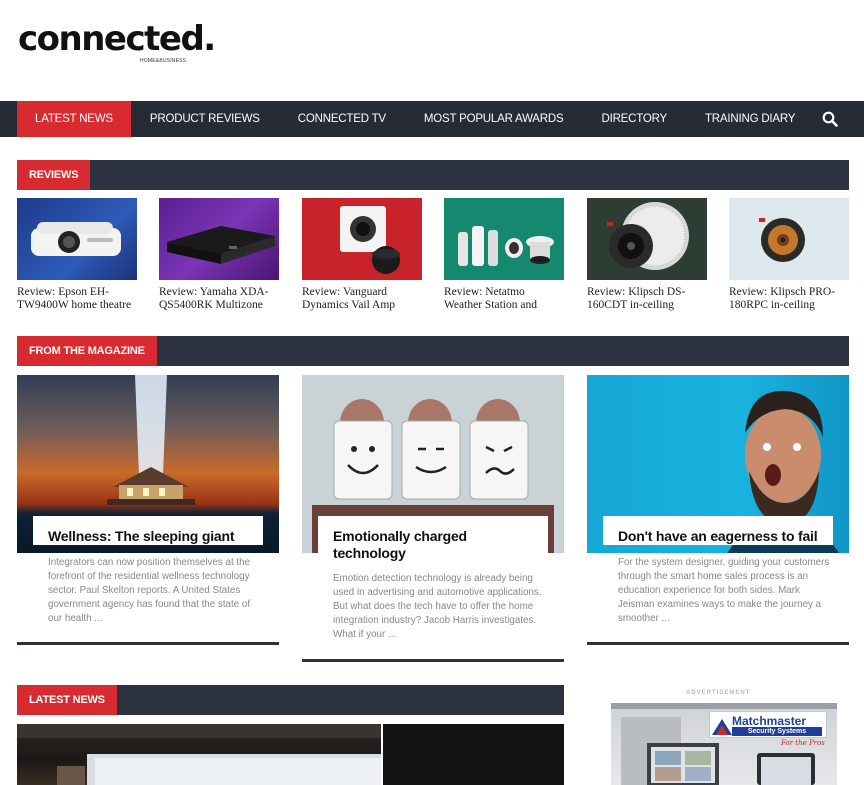 This screenshot has height=785, width=864. What do you see at coordinates (111, 39) in the screenshot?
I see `logo-text: connected` at bounding box center [111, 39].